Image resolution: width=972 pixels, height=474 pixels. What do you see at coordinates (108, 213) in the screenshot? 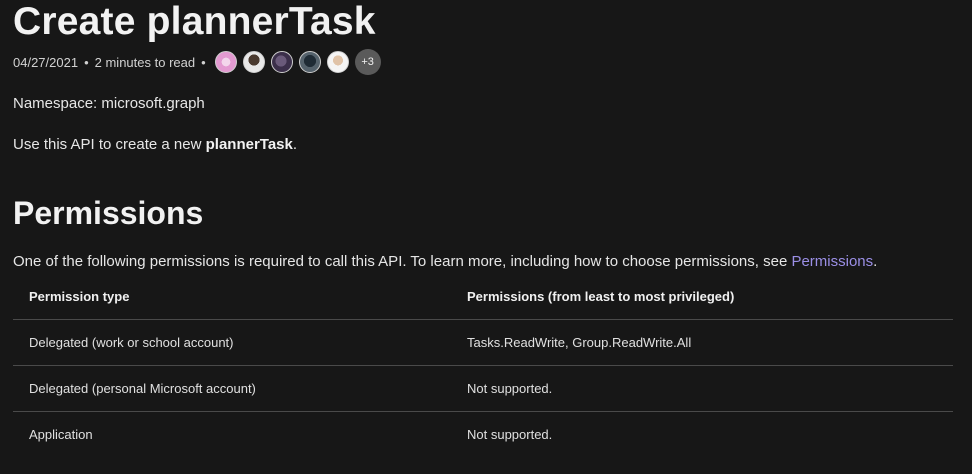
I see `permissions-heading: Permissions` at bounding box center [108, 213].